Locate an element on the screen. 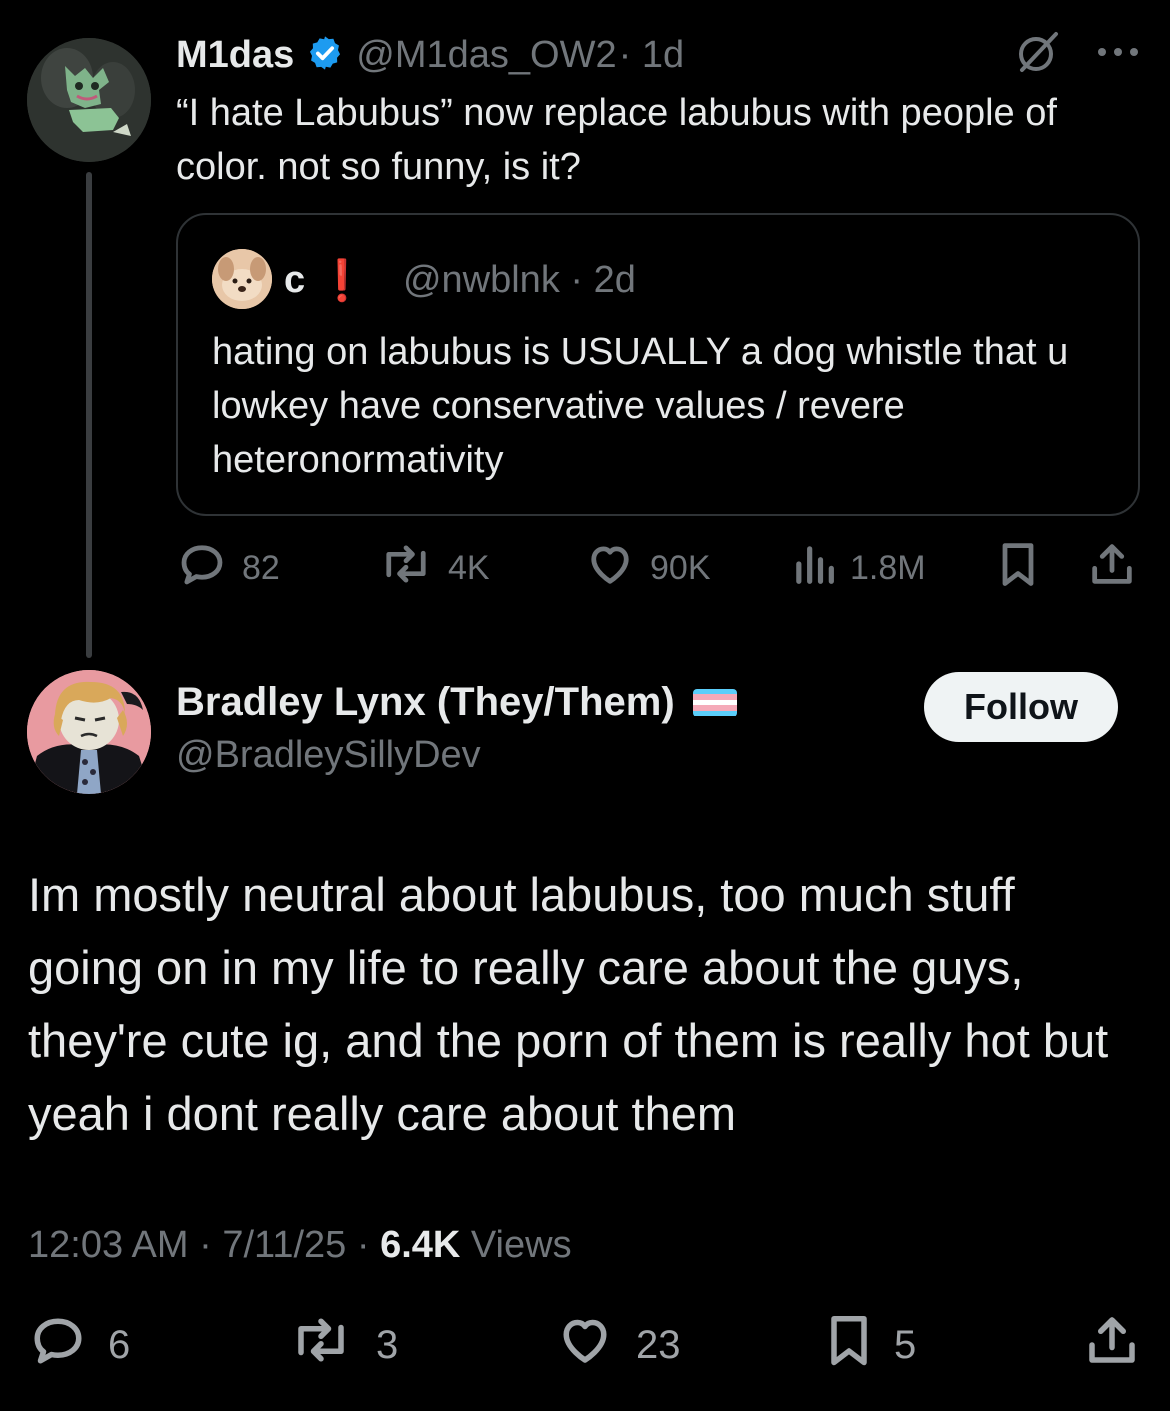  trans-flag-icon is located at coordinates (714, 702).